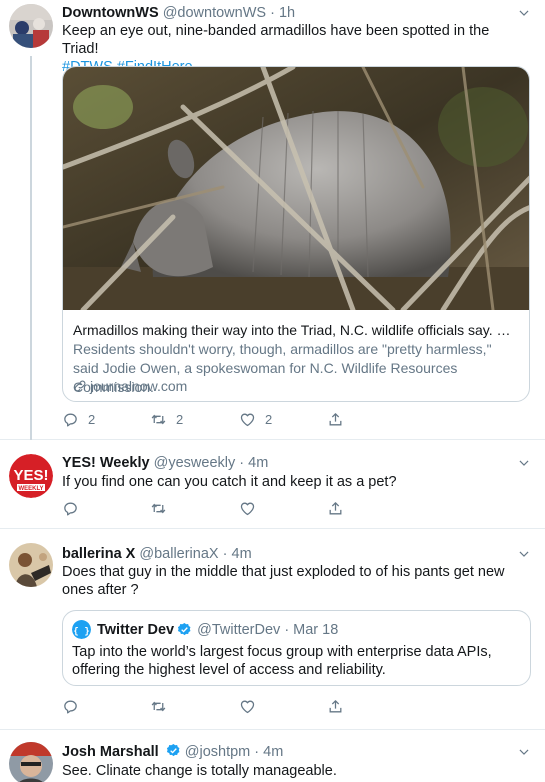 The width and height of the screenshot is (545, 782). What do you see at coordinates (269, 419) in the screenshot?
I see `like-count: 2` at bounding box center [269, 419].